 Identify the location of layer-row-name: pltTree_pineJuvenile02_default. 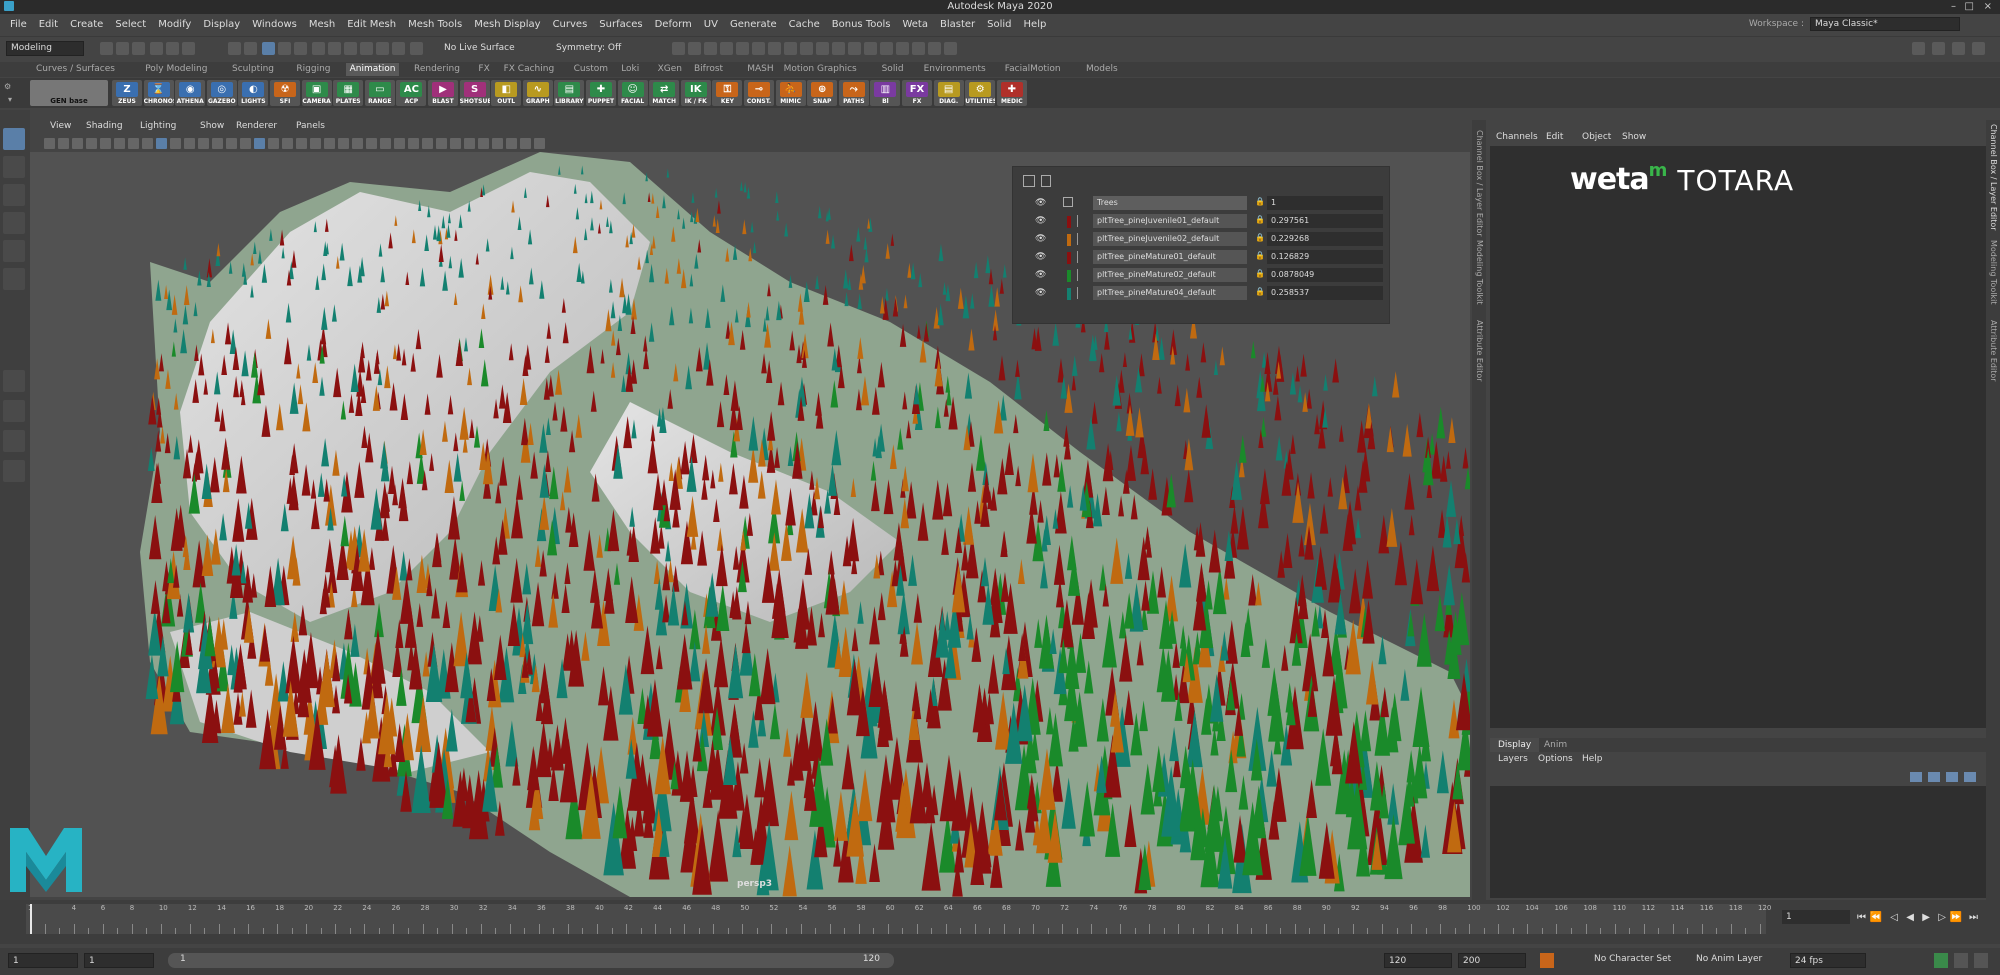
(1170, 239).